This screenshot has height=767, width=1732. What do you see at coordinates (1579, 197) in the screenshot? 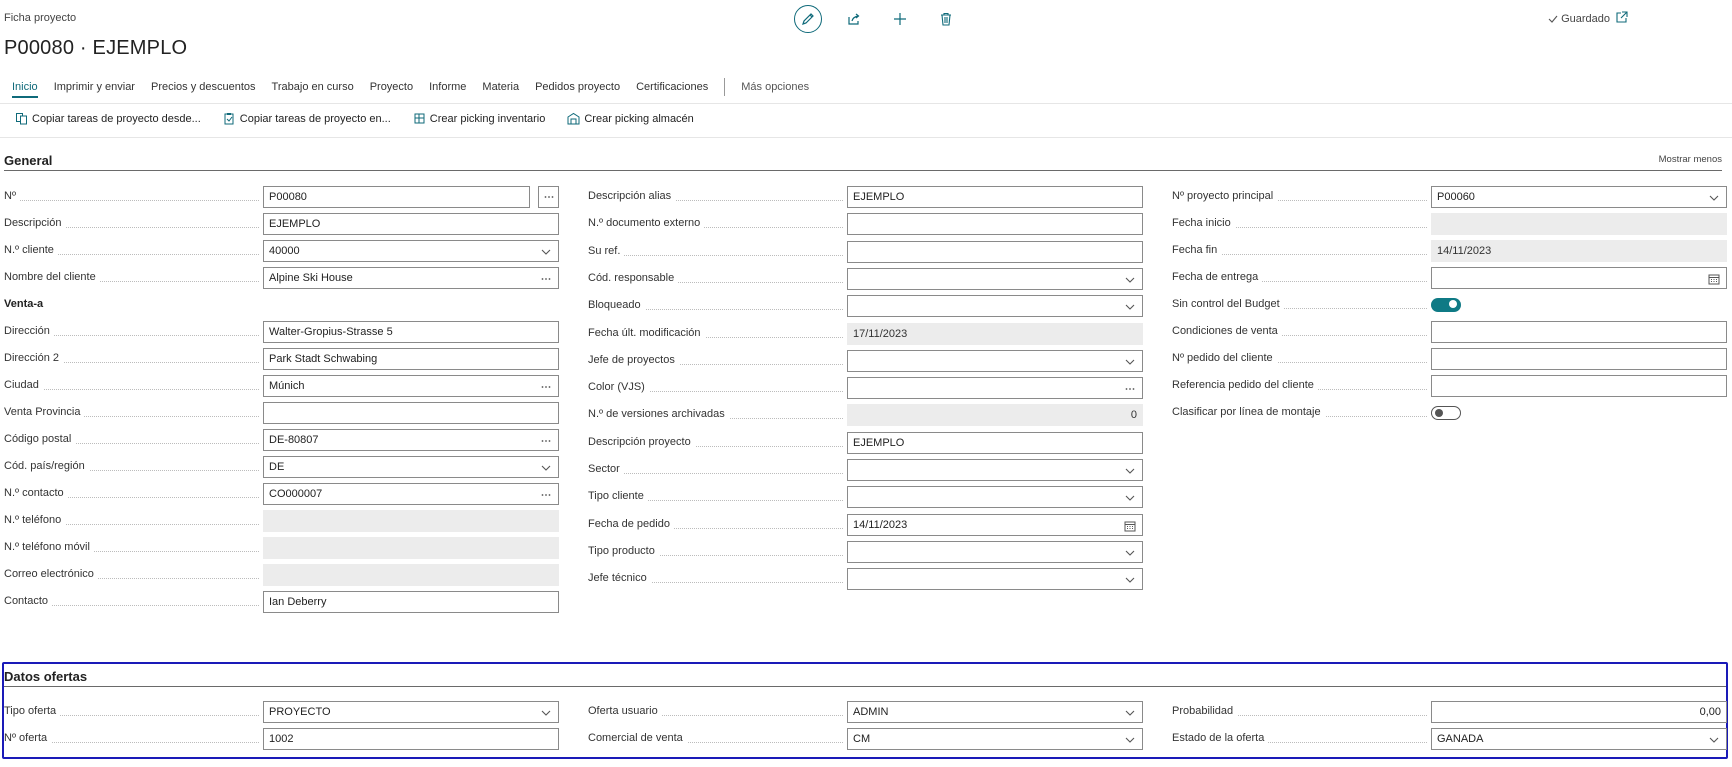
I see `select-n-proyecto-principal: P00060` at bounding box center [1579, 197].